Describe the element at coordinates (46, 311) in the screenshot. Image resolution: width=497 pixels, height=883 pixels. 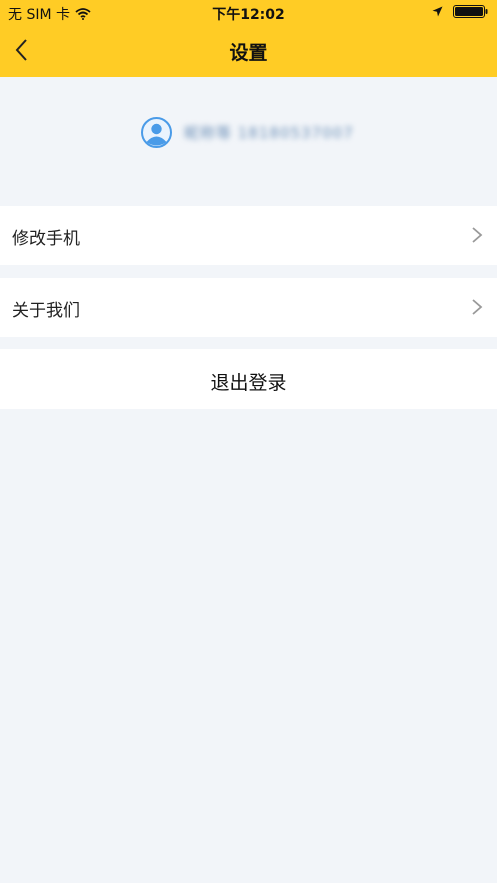
I see `about-us-label: 关于我们` at that location.